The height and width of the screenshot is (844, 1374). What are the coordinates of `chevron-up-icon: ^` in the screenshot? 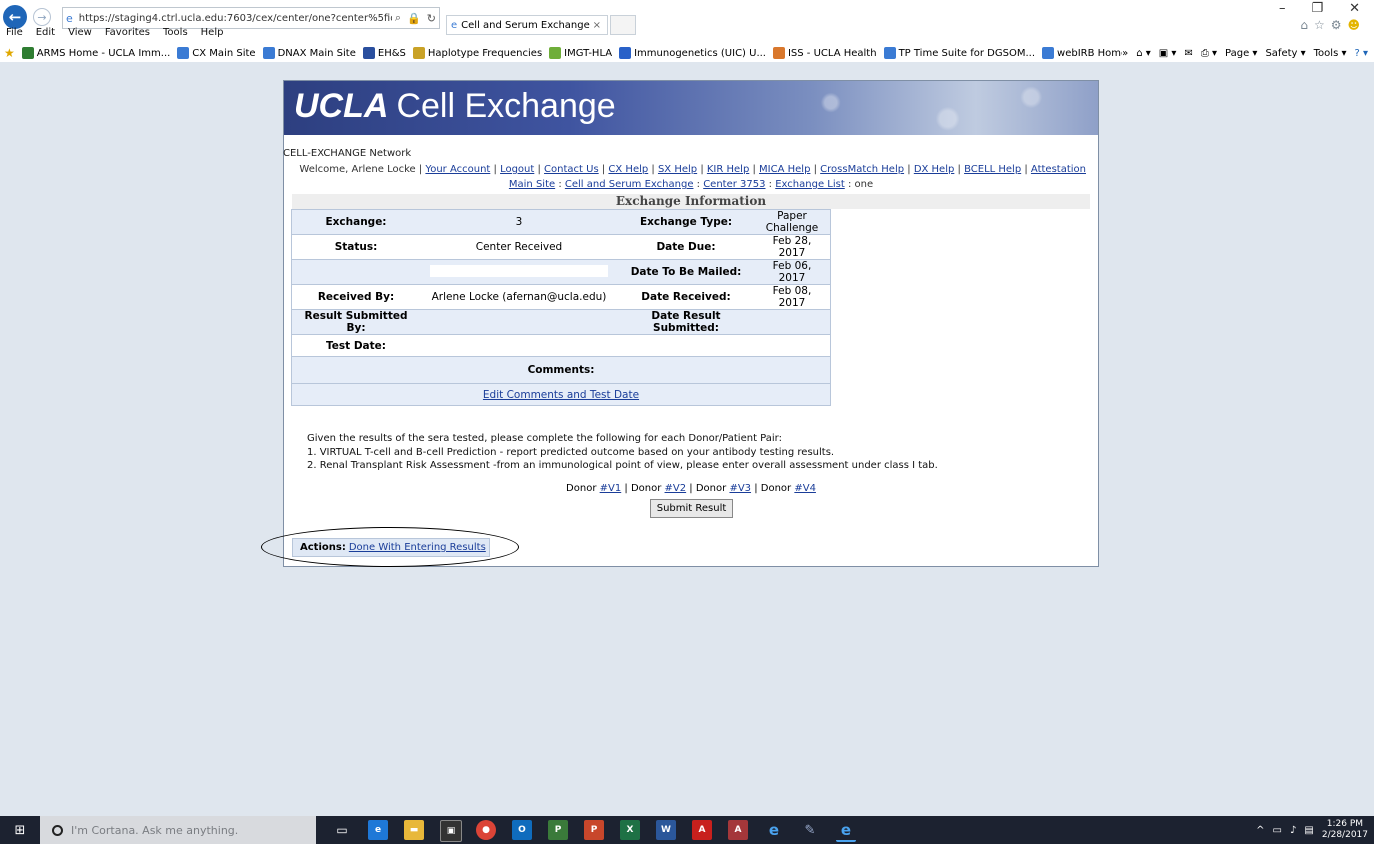 It's located at (1260, 830).